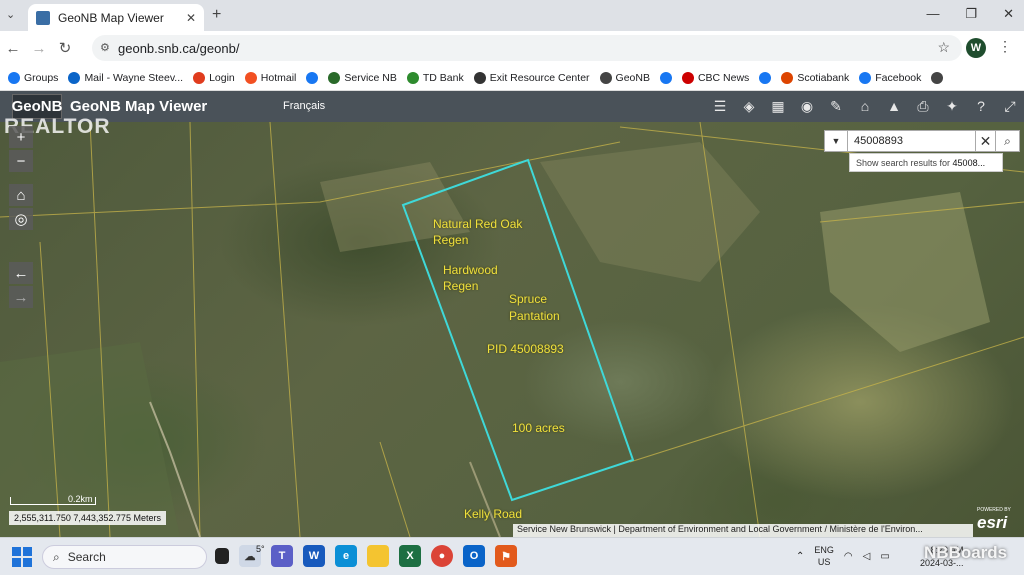  I want to click on tab-title: GeoNB Map Viewer, so click(111, 17).